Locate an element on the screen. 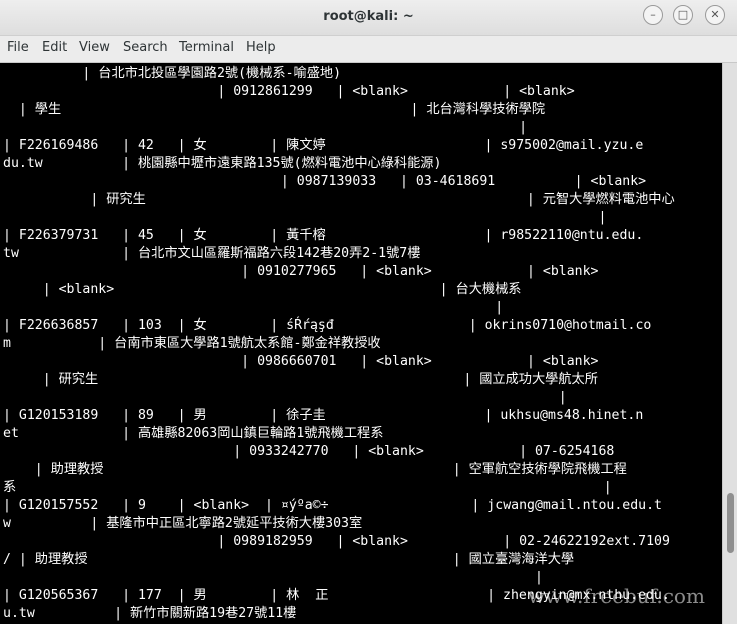 The image size is (737, 624). terminal-line: du.tw | 桃園縣中壢市遠東路135號(燃料電池中心綠科能源) is located at coordinates (222, 163).